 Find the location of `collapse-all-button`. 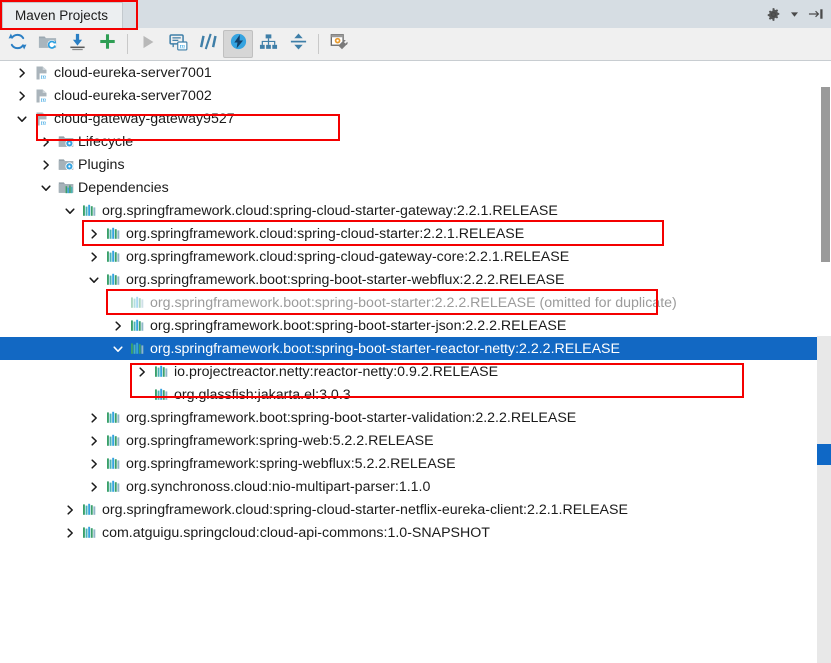

collapse-all-button is located at coordinates (298, 44).